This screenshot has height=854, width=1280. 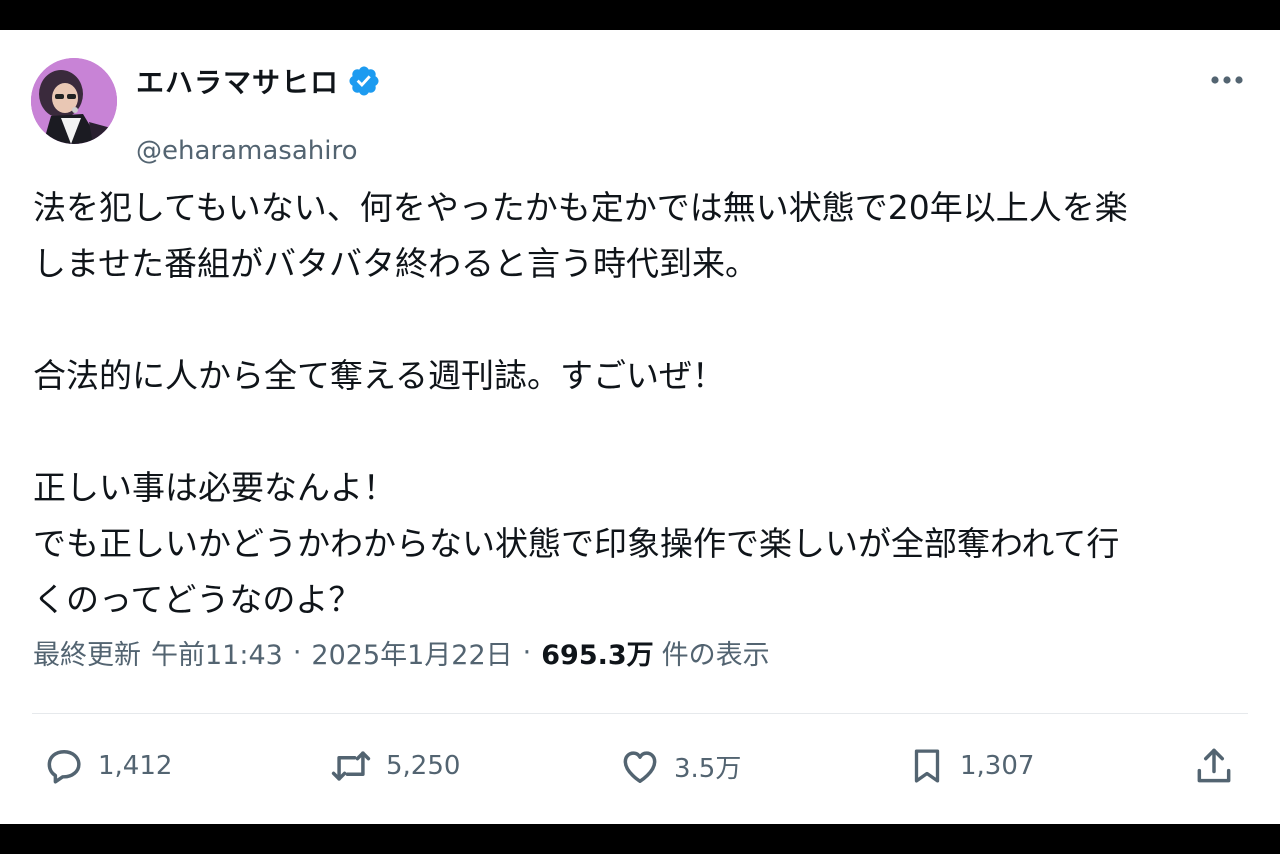 I want to click on updated-label: 最終更新, so click(x=87, y=655).